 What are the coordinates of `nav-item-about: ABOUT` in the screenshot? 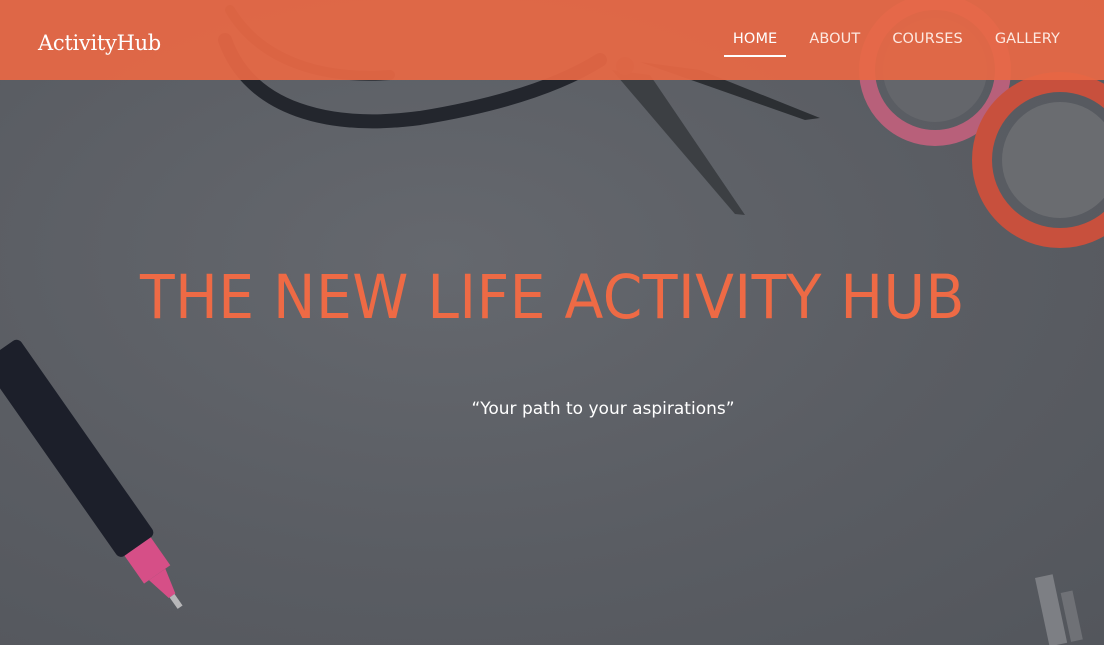 It's located at (834, 39).